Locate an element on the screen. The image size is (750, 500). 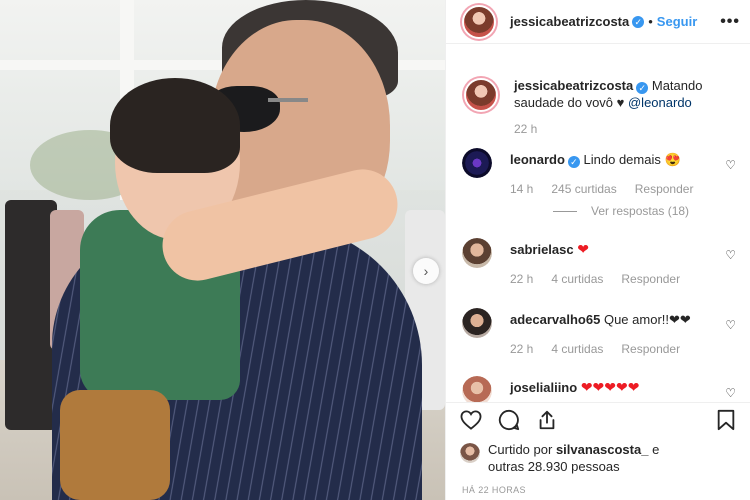
more-options-icon: ••• is located at coordinates (730, 22).